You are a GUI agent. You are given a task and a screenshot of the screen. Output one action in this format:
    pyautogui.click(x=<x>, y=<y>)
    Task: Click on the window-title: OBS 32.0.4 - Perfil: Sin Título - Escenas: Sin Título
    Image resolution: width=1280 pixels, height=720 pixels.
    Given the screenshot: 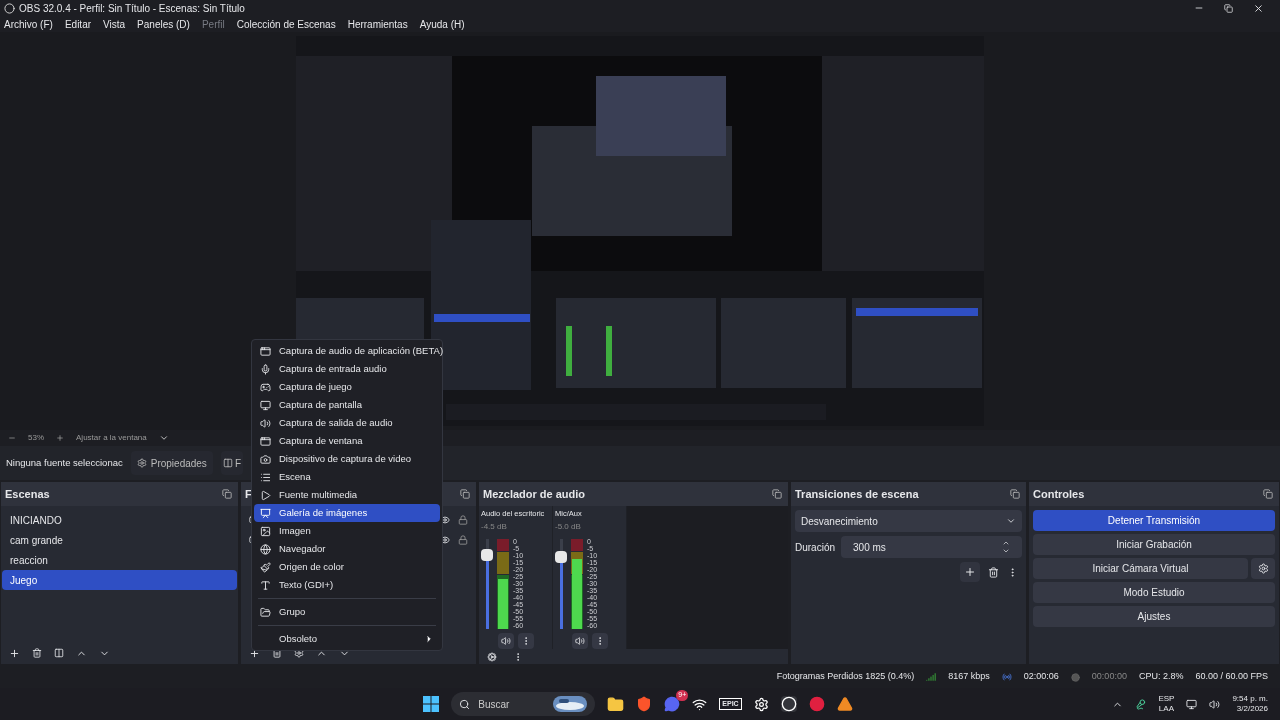 What is the action you would take?
    pyautogui.click(x=132, y=8)
    